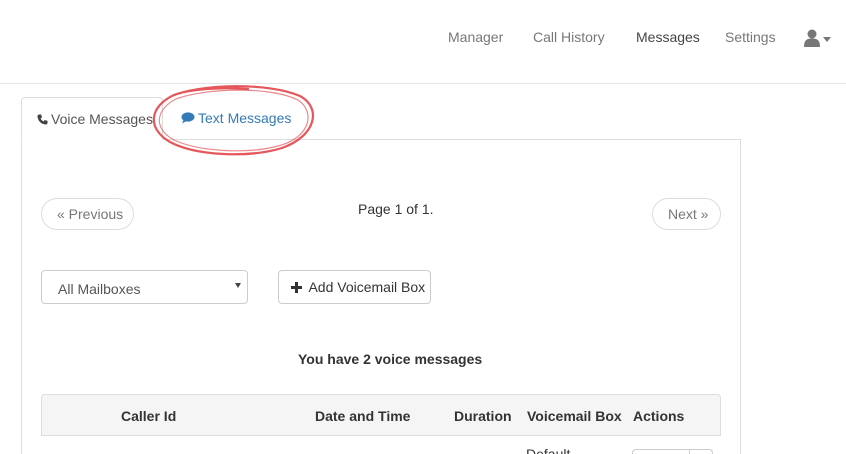 This screenshot has width=846, height=454. What do you see at coordinates (362, 416) in the screenshot?
I see `column-date-time: Date and Time` at bounding box center [362, 416].